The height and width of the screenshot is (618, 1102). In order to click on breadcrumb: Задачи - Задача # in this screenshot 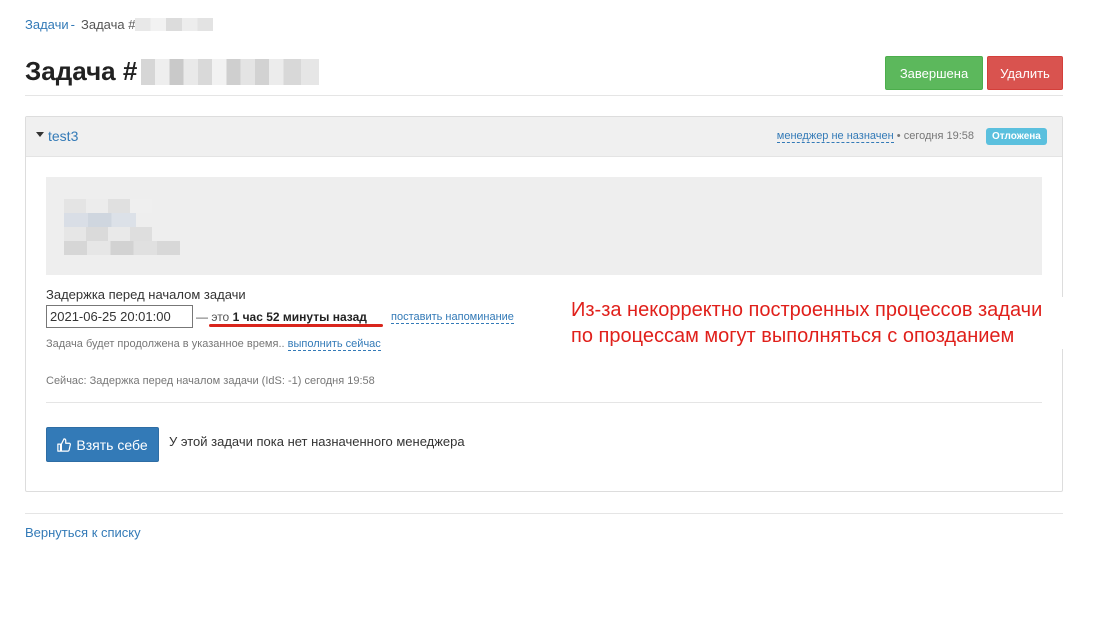, I will do `click(119, 24)`.